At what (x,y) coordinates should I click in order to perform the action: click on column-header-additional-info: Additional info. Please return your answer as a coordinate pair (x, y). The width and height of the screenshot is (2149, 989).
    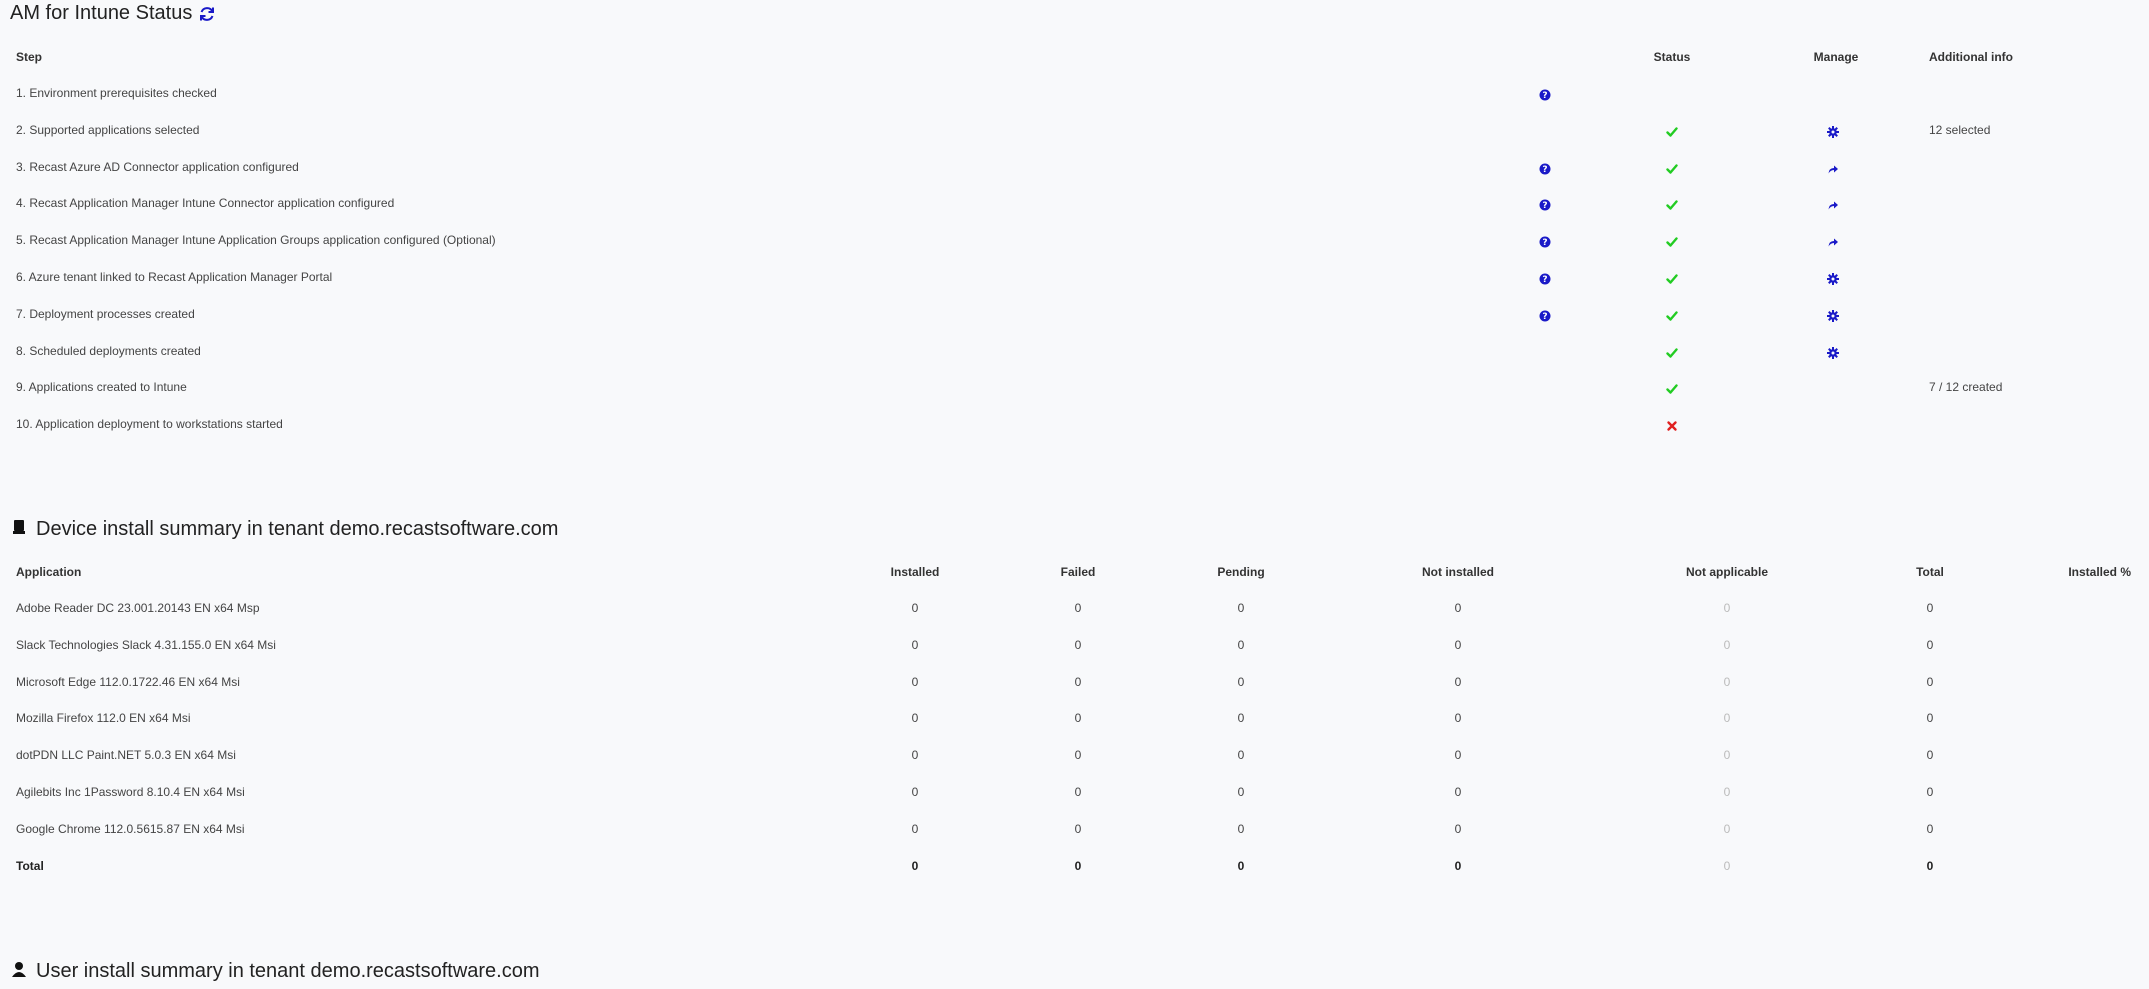
    Looking at the image, I should click on (1971, 57).